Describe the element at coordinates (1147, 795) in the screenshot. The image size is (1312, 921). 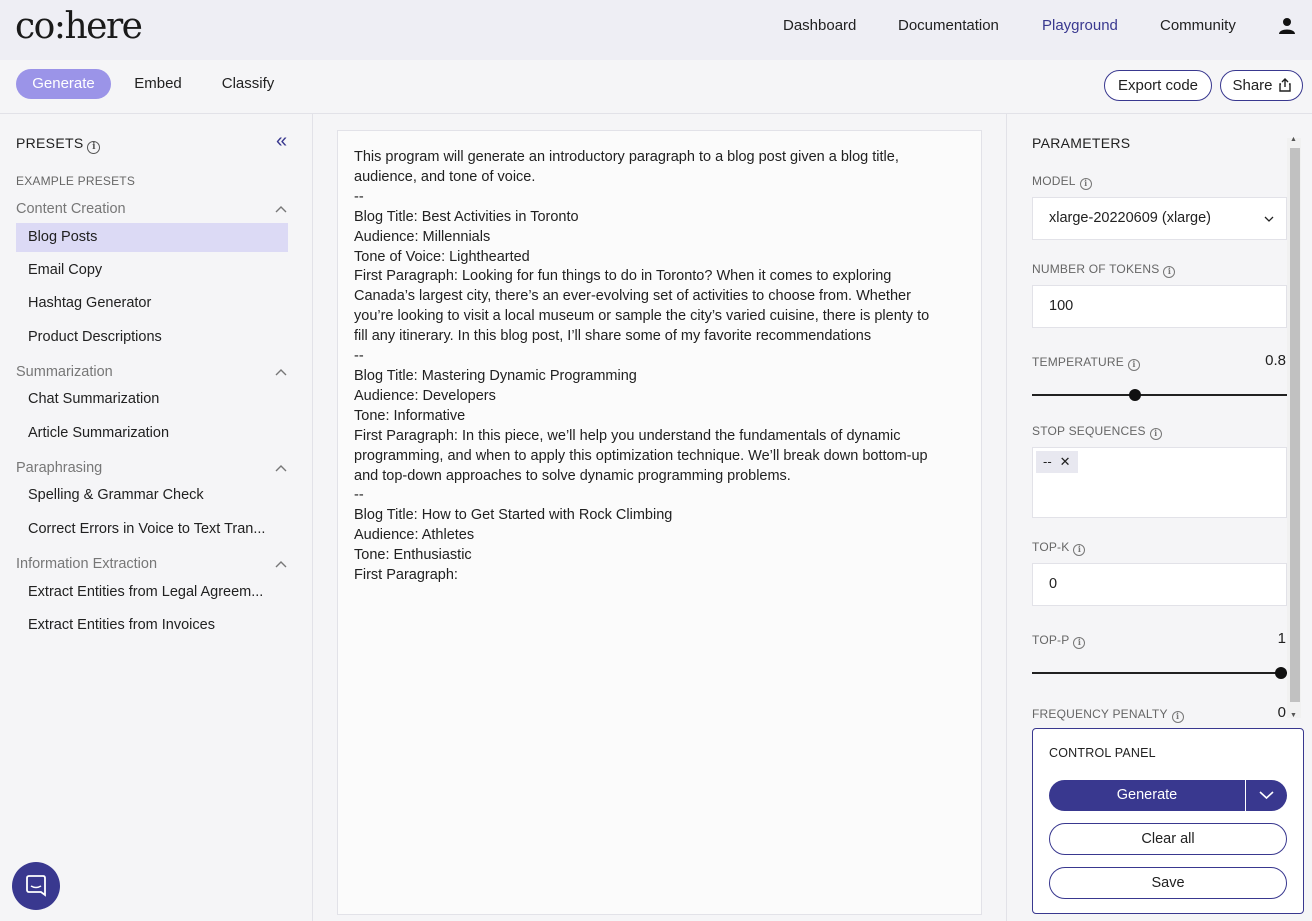
I see `generate-button: Generate` at that location.